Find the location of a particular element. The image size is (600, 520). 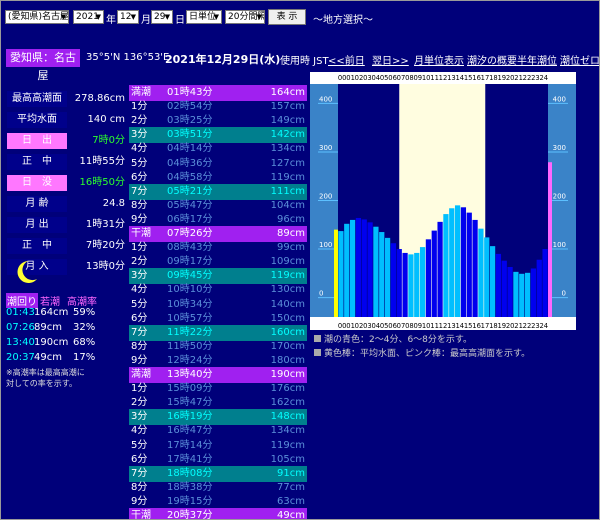

half-year-link: 半年潮位 is located at coordinates (537, 59).